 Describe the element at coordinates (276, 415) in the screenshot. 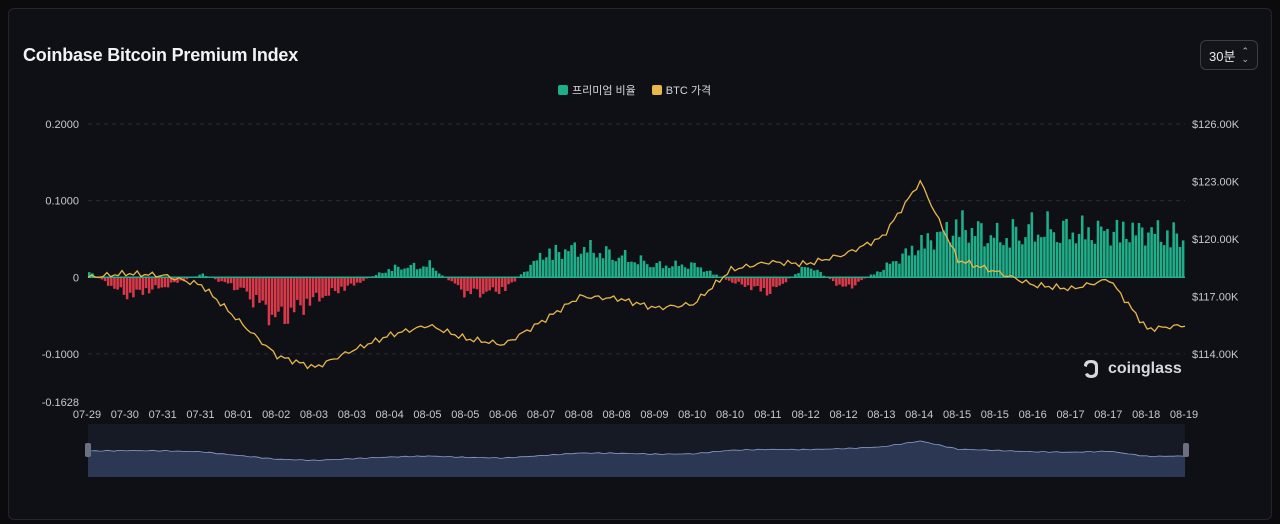

I see `x-tick-label: 08-02` at that location.